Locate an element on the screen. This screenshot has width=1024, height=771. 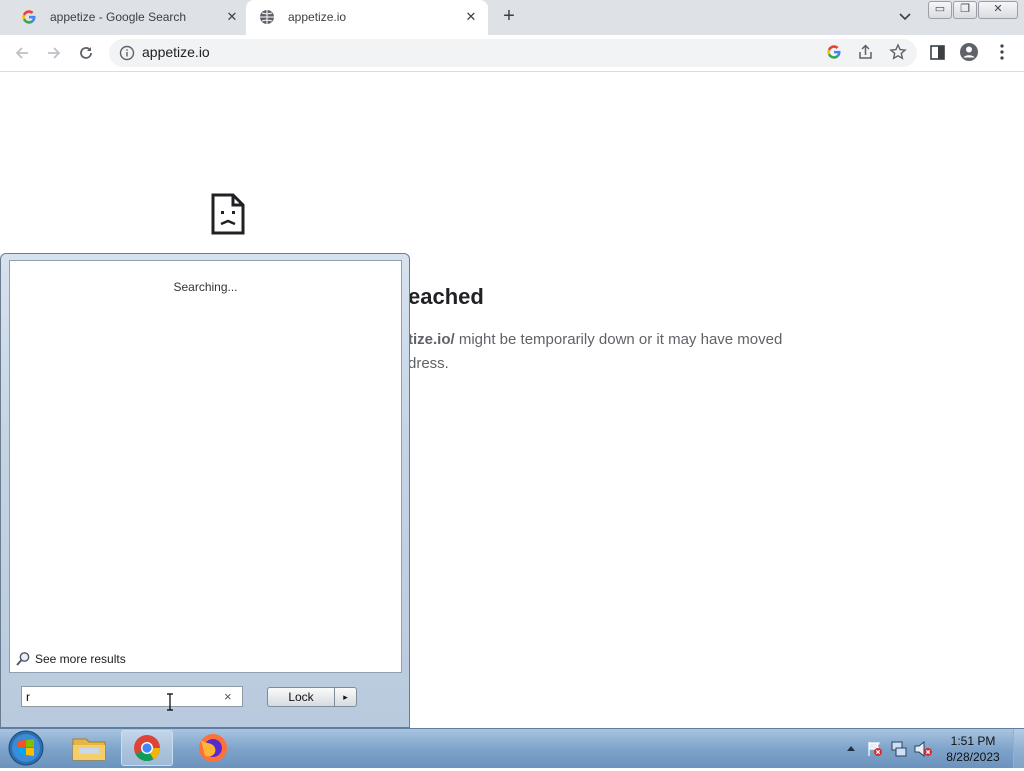
clear-search-icon: × is located at coordinates (228, 696).